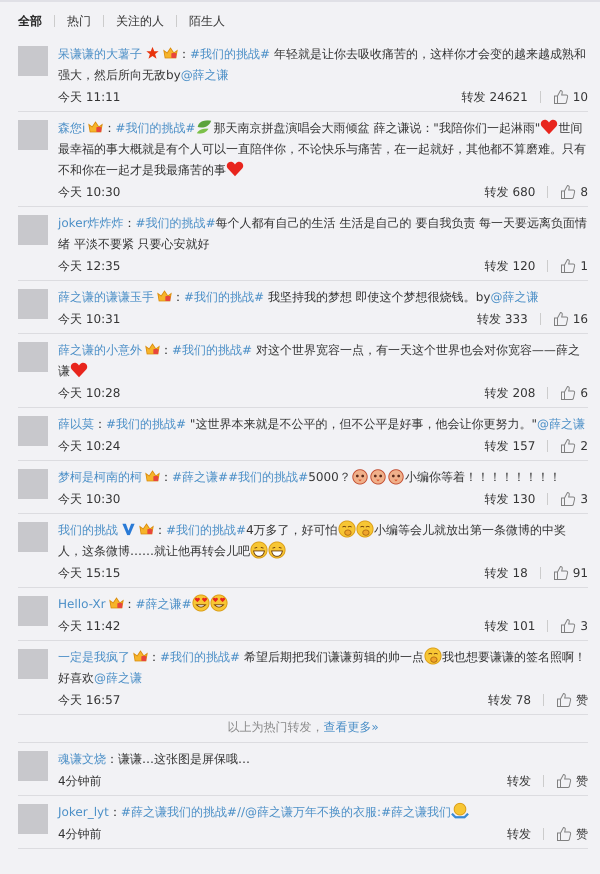 This screenshot has height=874, width=600. What do you see at coordinates (510, 192) in the screenshot?
I see `repost-link: 转发 680` at bounding box center [510, 192].